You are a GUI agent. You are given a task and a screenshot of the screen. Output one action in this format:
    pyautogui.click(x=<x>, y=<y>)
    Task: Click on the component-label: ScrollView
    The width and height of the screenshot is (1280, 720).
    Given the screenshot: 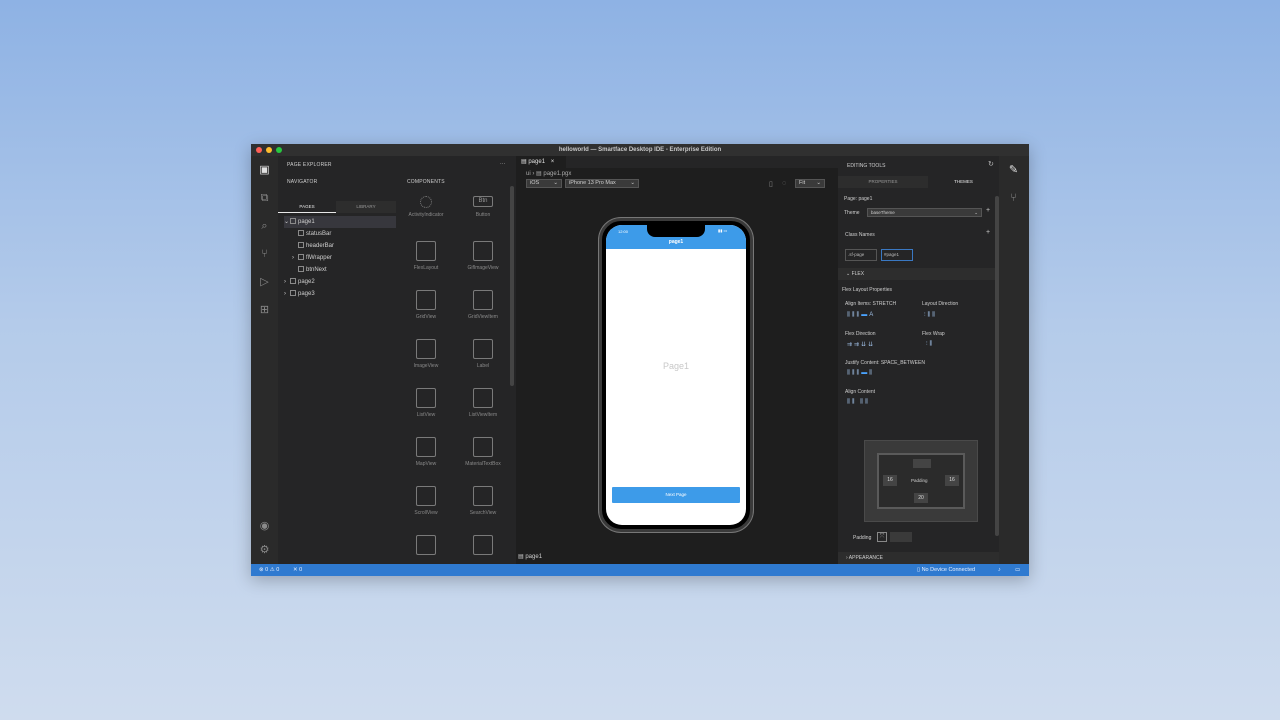 What is the action you would take?
    pyautogui.click(x=426, y=513)
    